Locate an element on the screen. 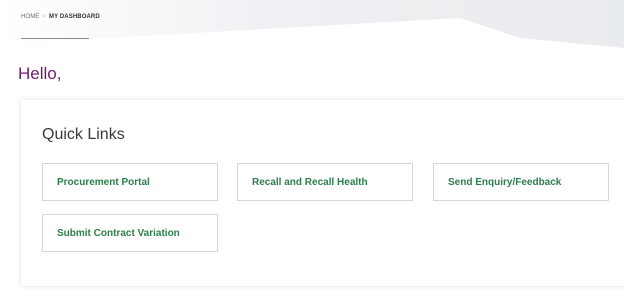  breadcrumb-underline is located at coordinates (55, 38).